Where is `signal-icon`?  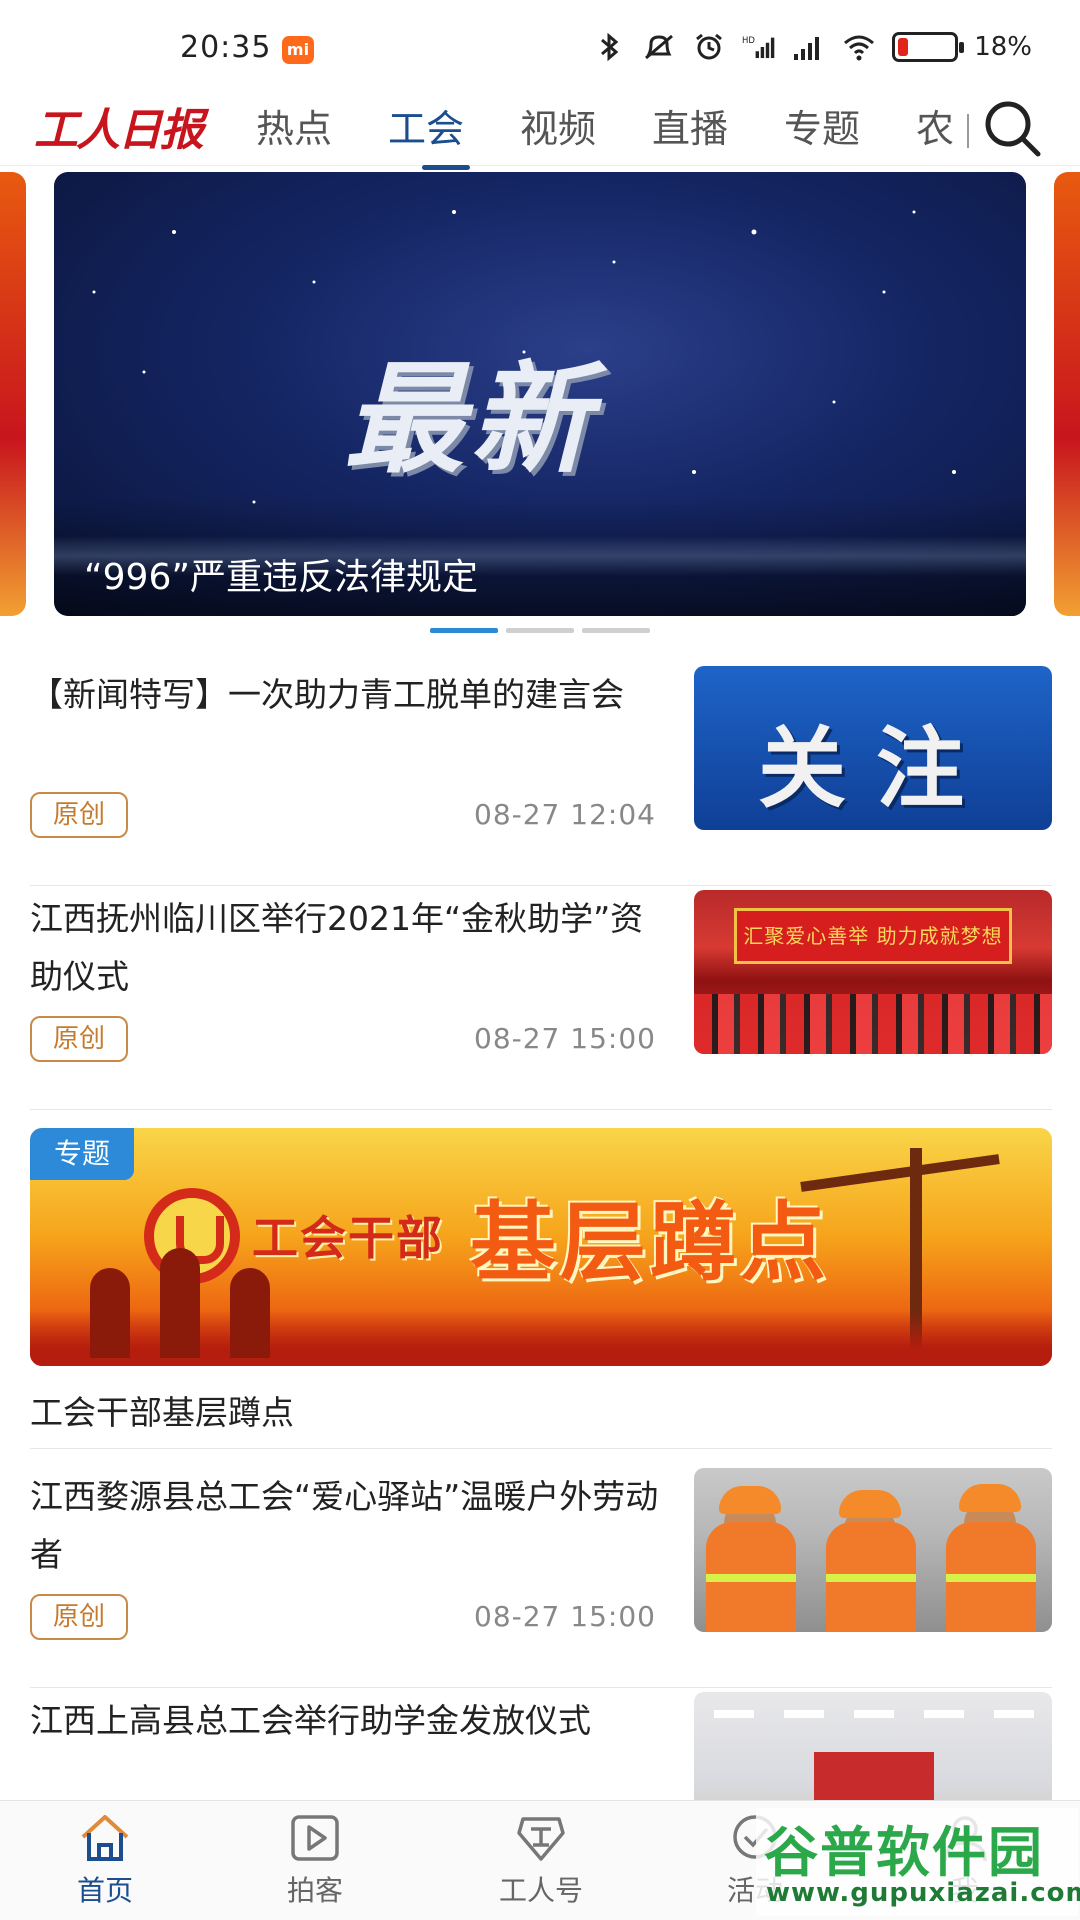
signal-icon is located at coordinates (807, 48).